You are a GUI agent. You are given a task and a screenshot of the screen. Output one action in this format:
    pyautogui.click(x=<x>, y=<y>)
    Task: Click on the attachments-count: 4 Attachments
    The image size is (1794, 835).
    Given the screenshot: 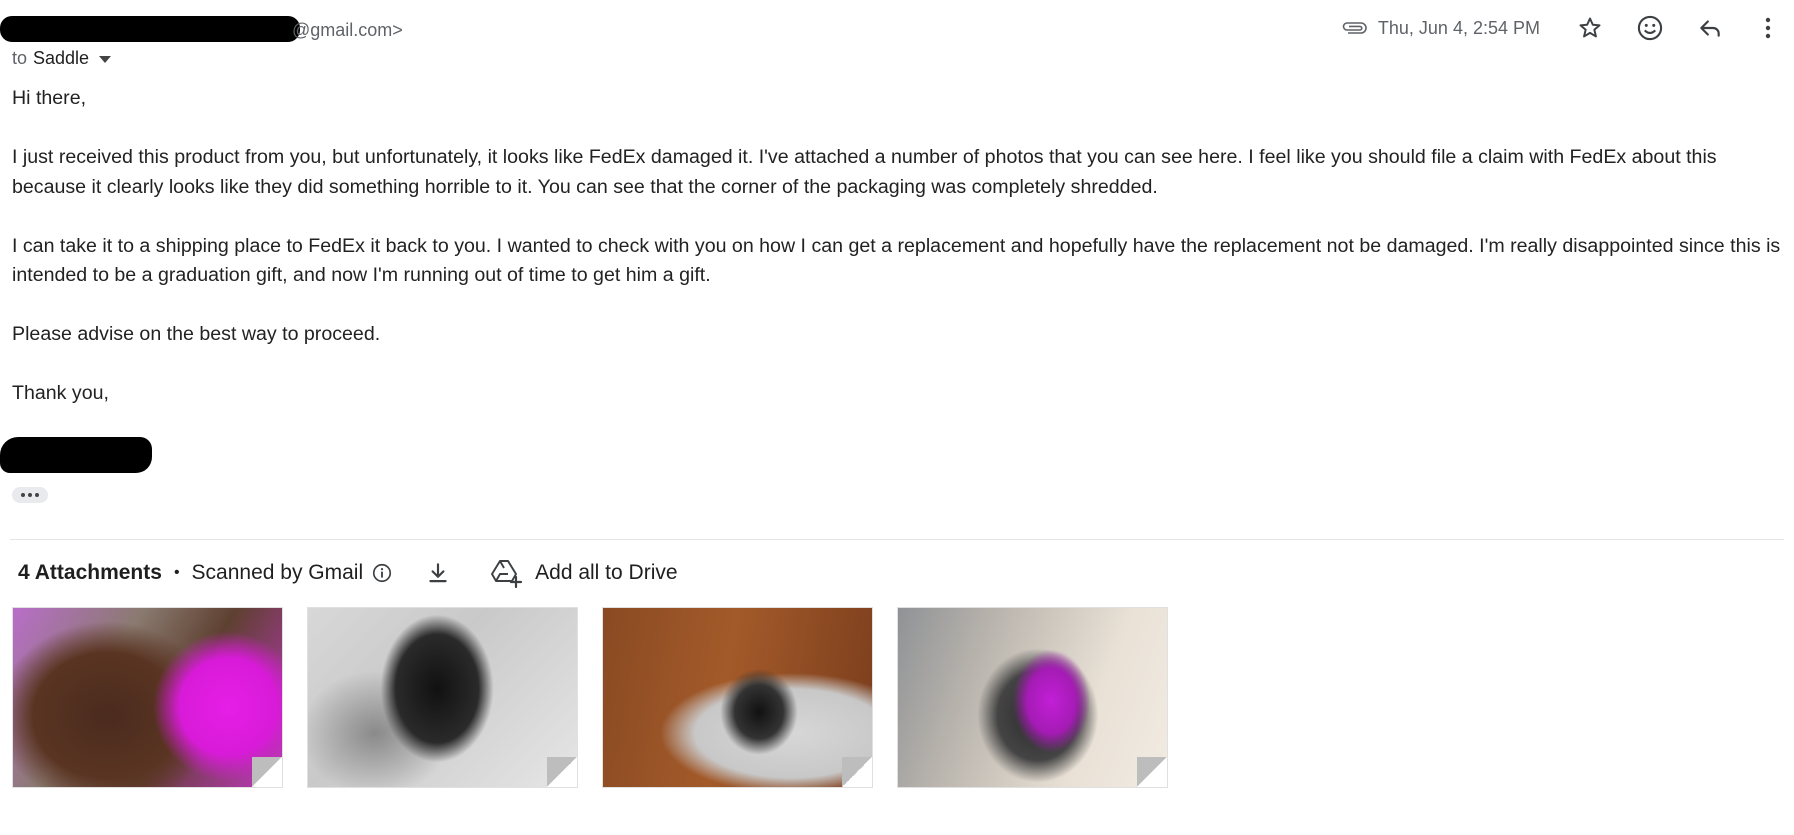 What is the action you would take?
    pyautogui.click(x=90, y=572)
    